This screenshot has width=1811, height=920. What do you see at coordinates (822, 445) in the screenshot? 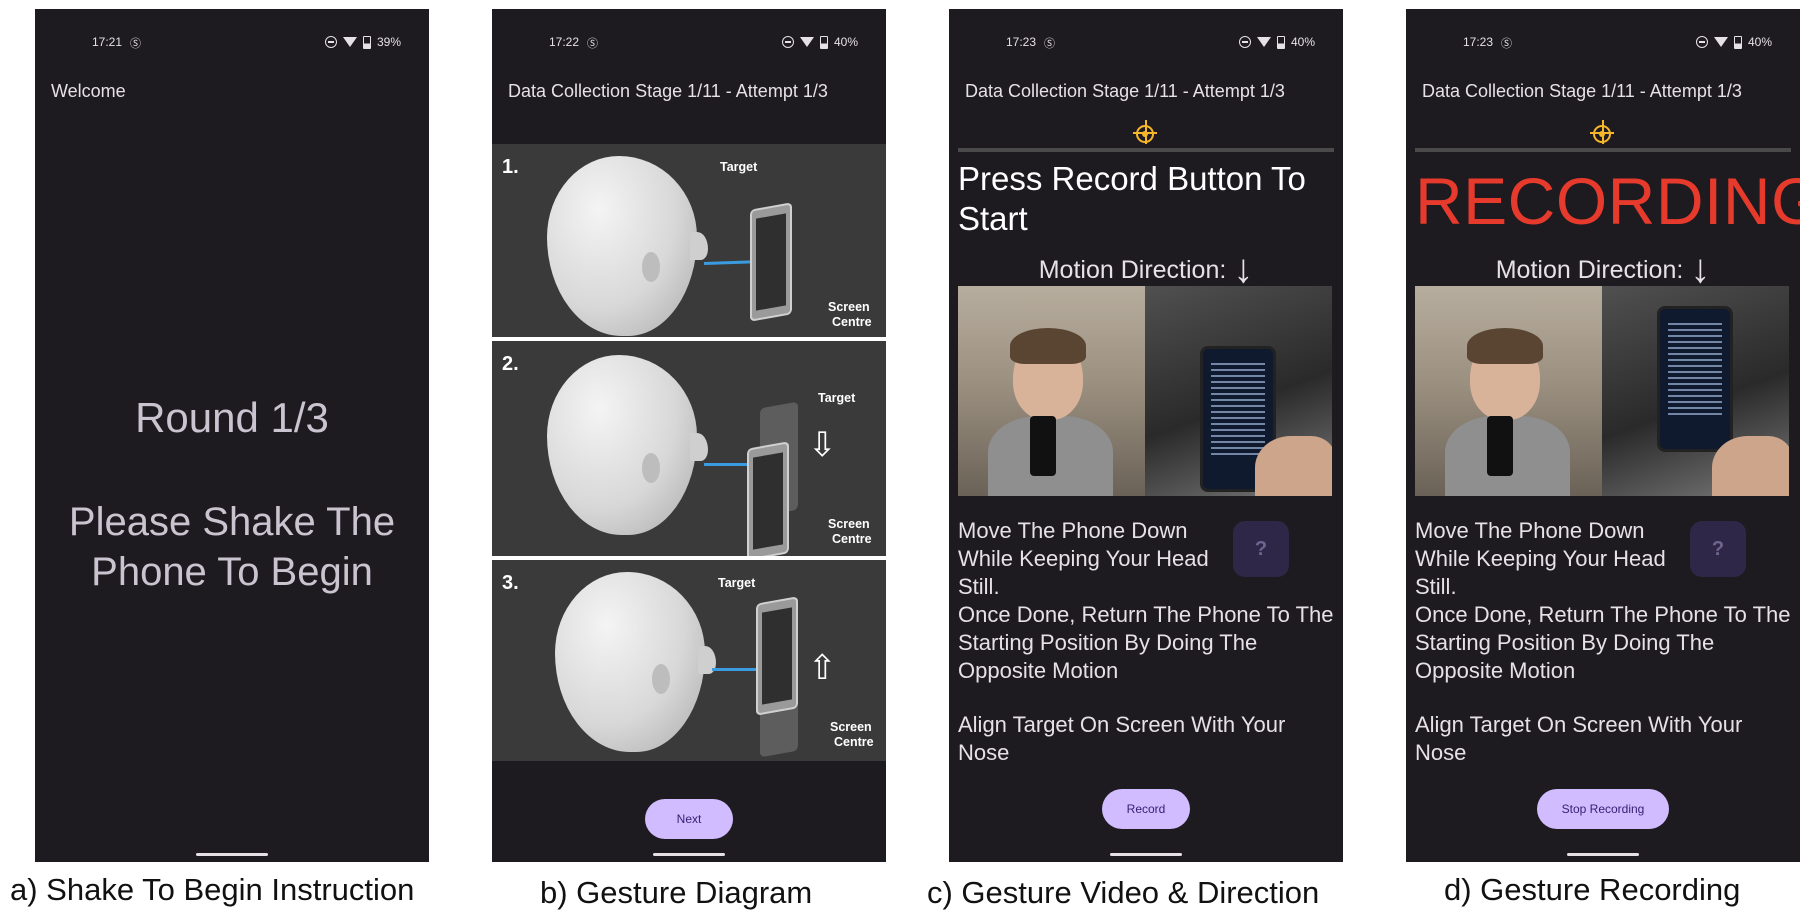
I see `down-arrow-icon: ⇩` at bounding box center [822, 445].